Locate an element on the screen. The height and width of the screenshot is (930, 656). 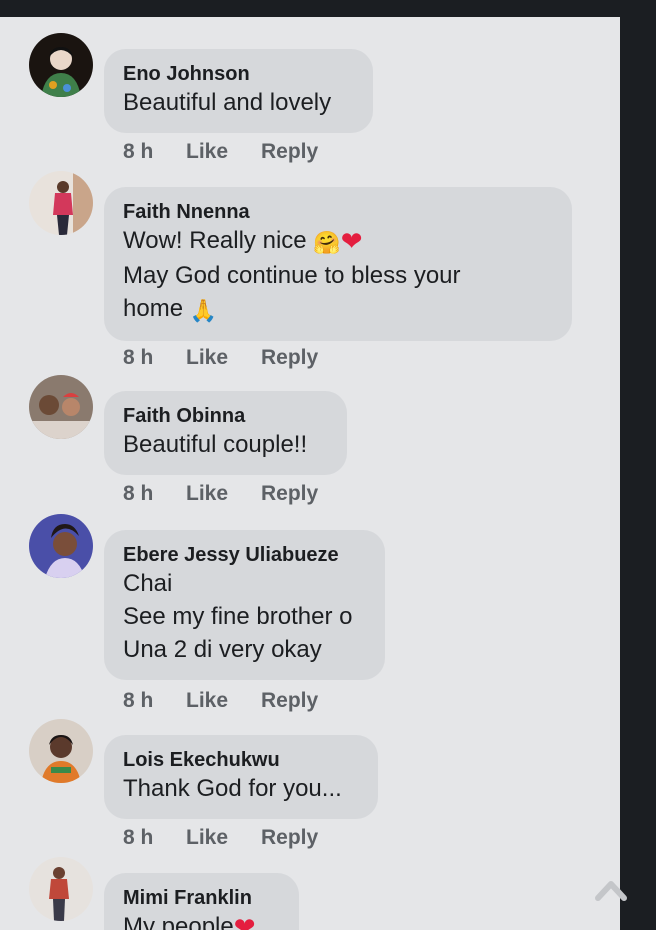
comment-bubble: Eno Johnson Beautiful and lovely is located at coordinates (238, 91).